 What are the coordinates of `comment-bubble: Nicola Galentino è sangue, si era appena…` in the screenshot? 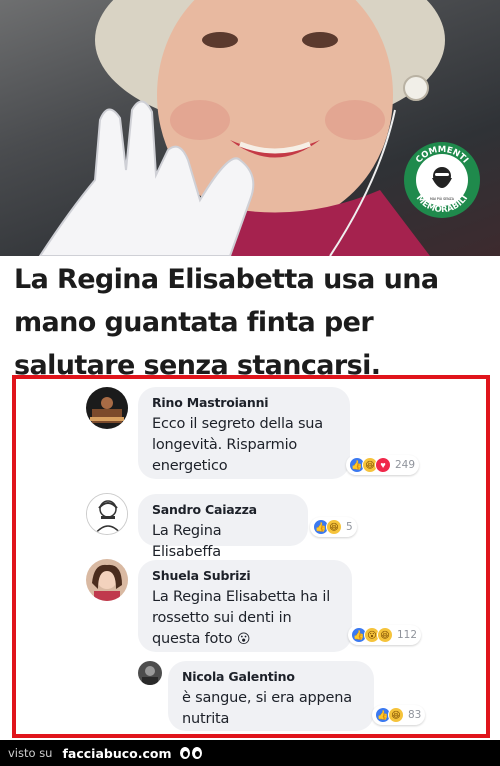 It's located at (271, 696).